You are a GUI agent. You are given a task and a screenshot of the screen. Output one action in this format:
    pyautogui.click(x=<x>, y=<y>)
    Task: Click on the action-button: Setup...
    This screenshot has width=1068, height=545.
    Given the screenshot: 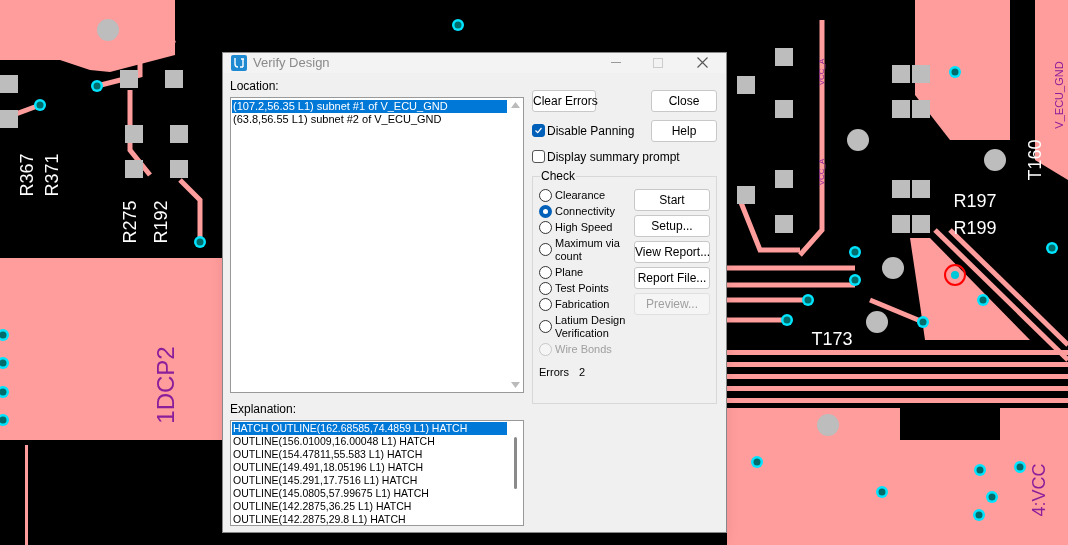 What is the action you would take?
    pyautogui.click(x=672, y=225)
    